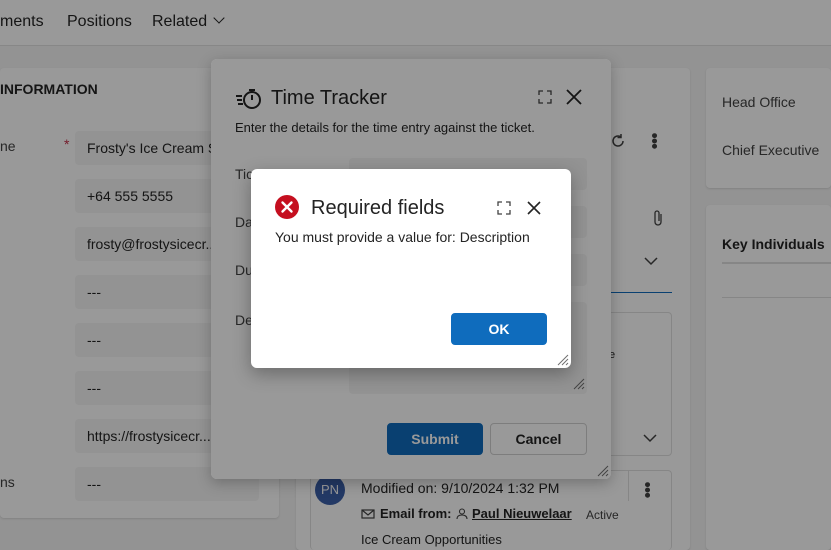 The height and width of the screenshot is (550, 831). I want to click on close-icon, so click(534, 208).